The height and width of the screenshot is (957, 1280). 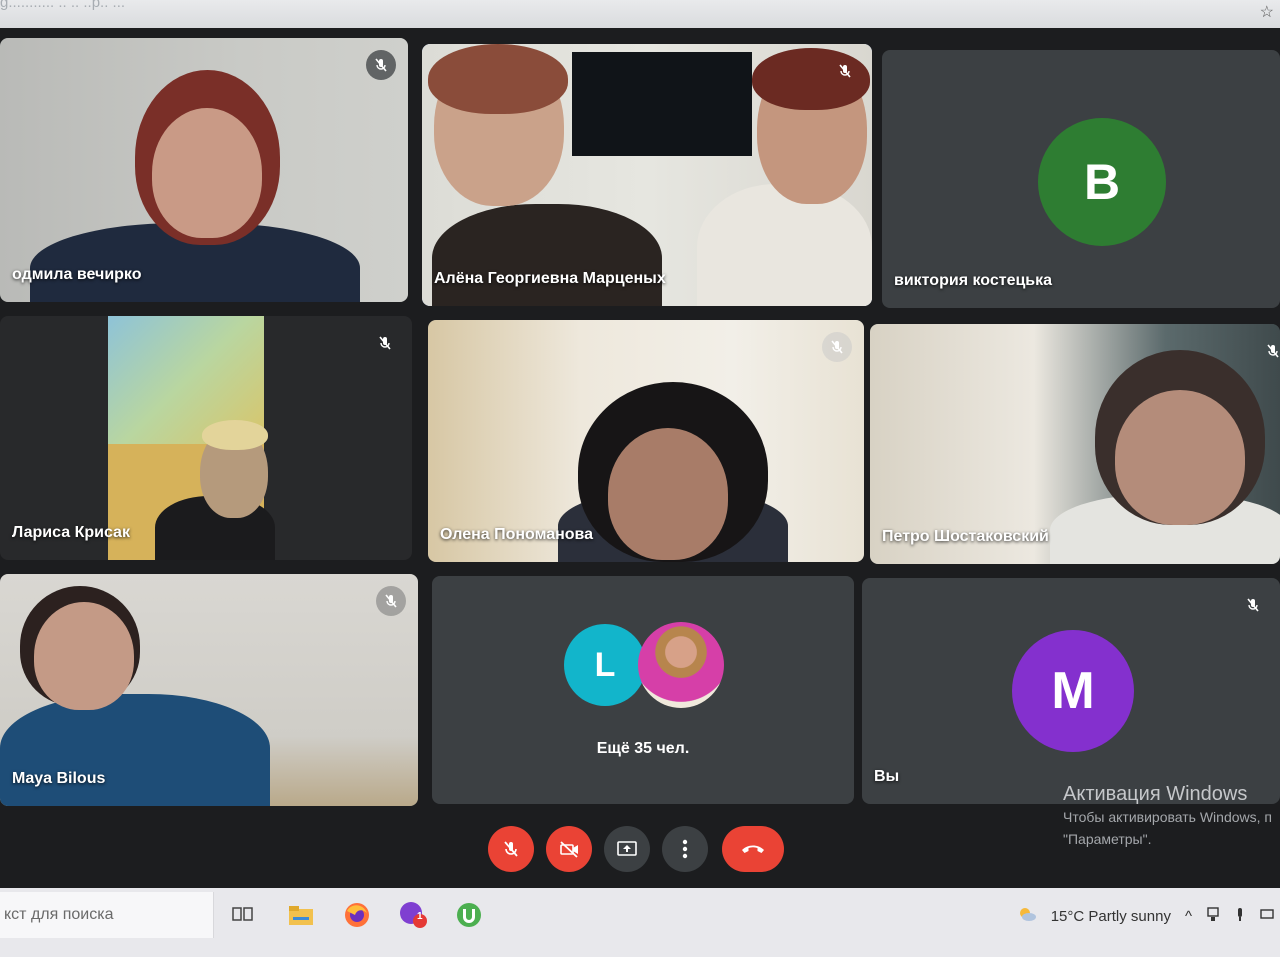 What do you see at coordinates (59, 778) in the screenshot?
I see `participant-name: Maya Bilous` at bounding box center [59, 778].